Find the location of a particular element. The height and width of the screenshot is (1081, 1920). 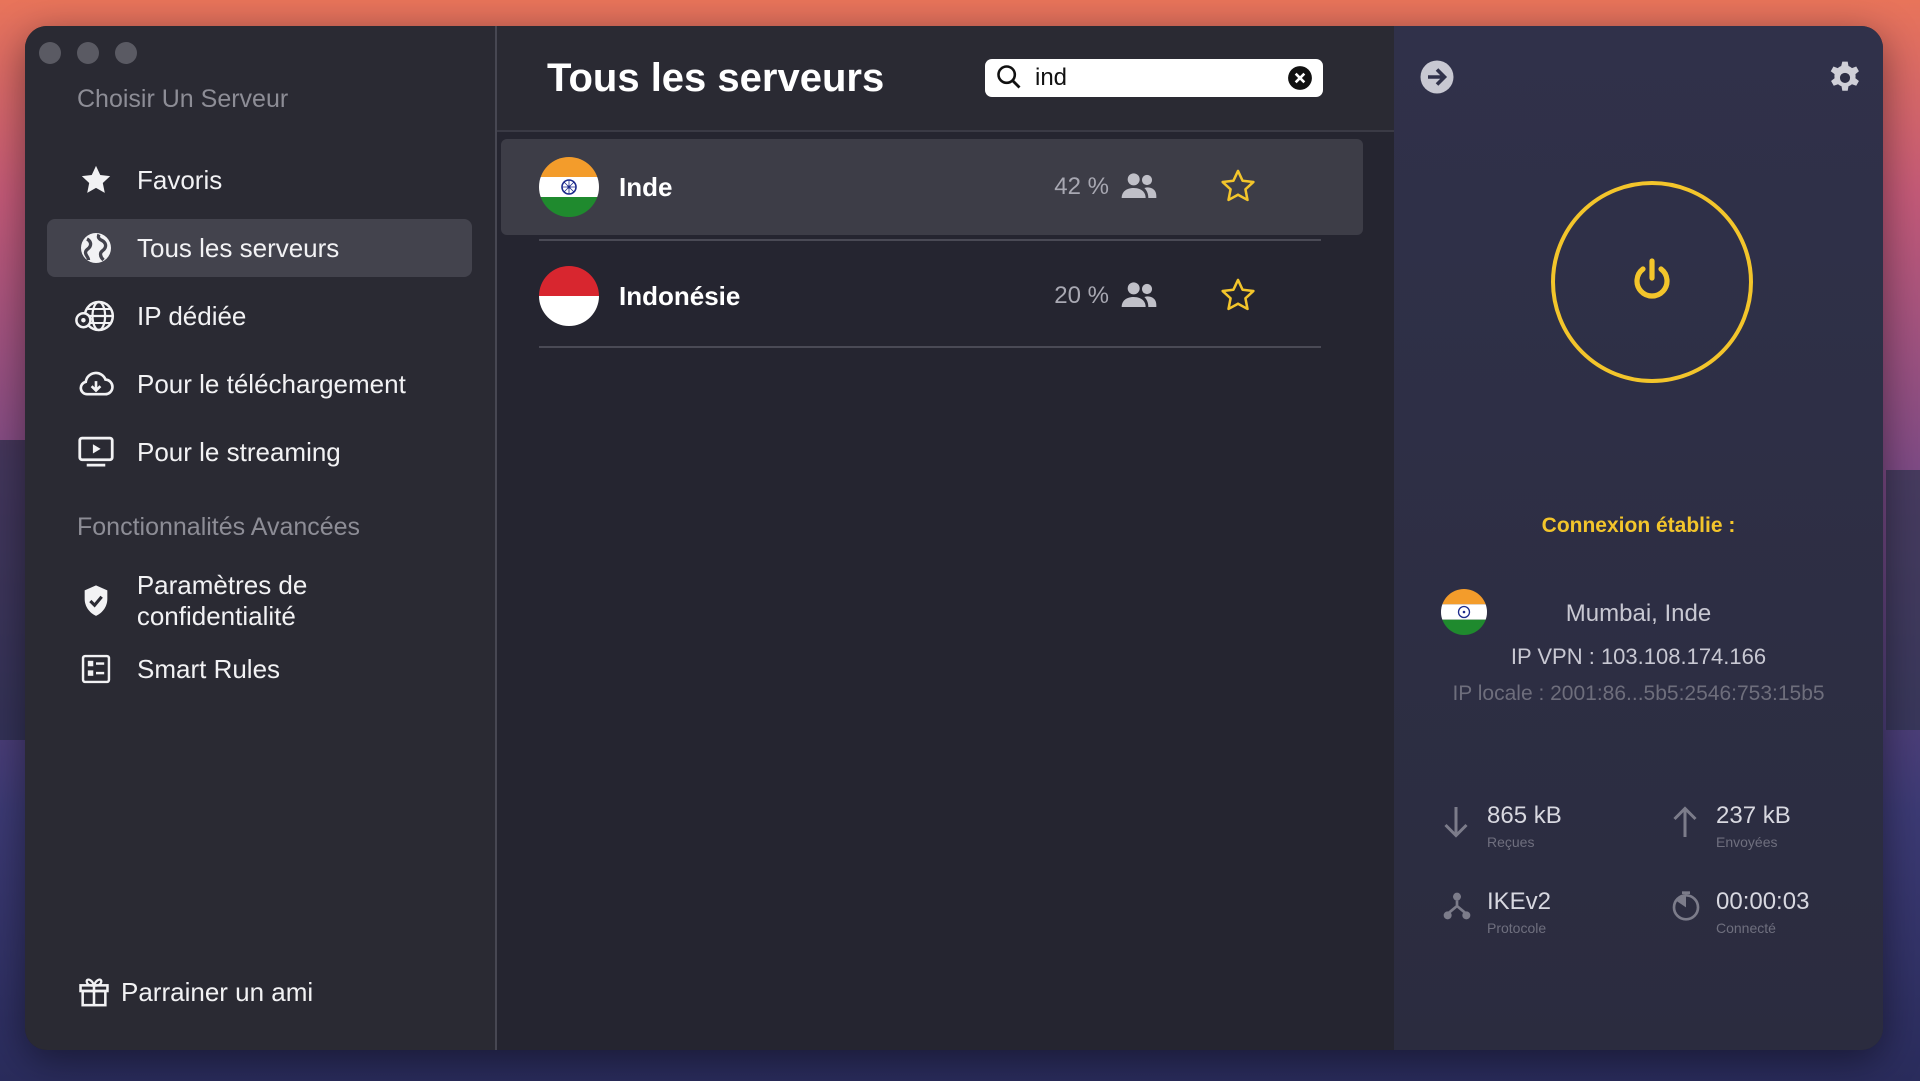

sidebar-item-streaming: Pour le streaming is located at coordinates (259, 452).